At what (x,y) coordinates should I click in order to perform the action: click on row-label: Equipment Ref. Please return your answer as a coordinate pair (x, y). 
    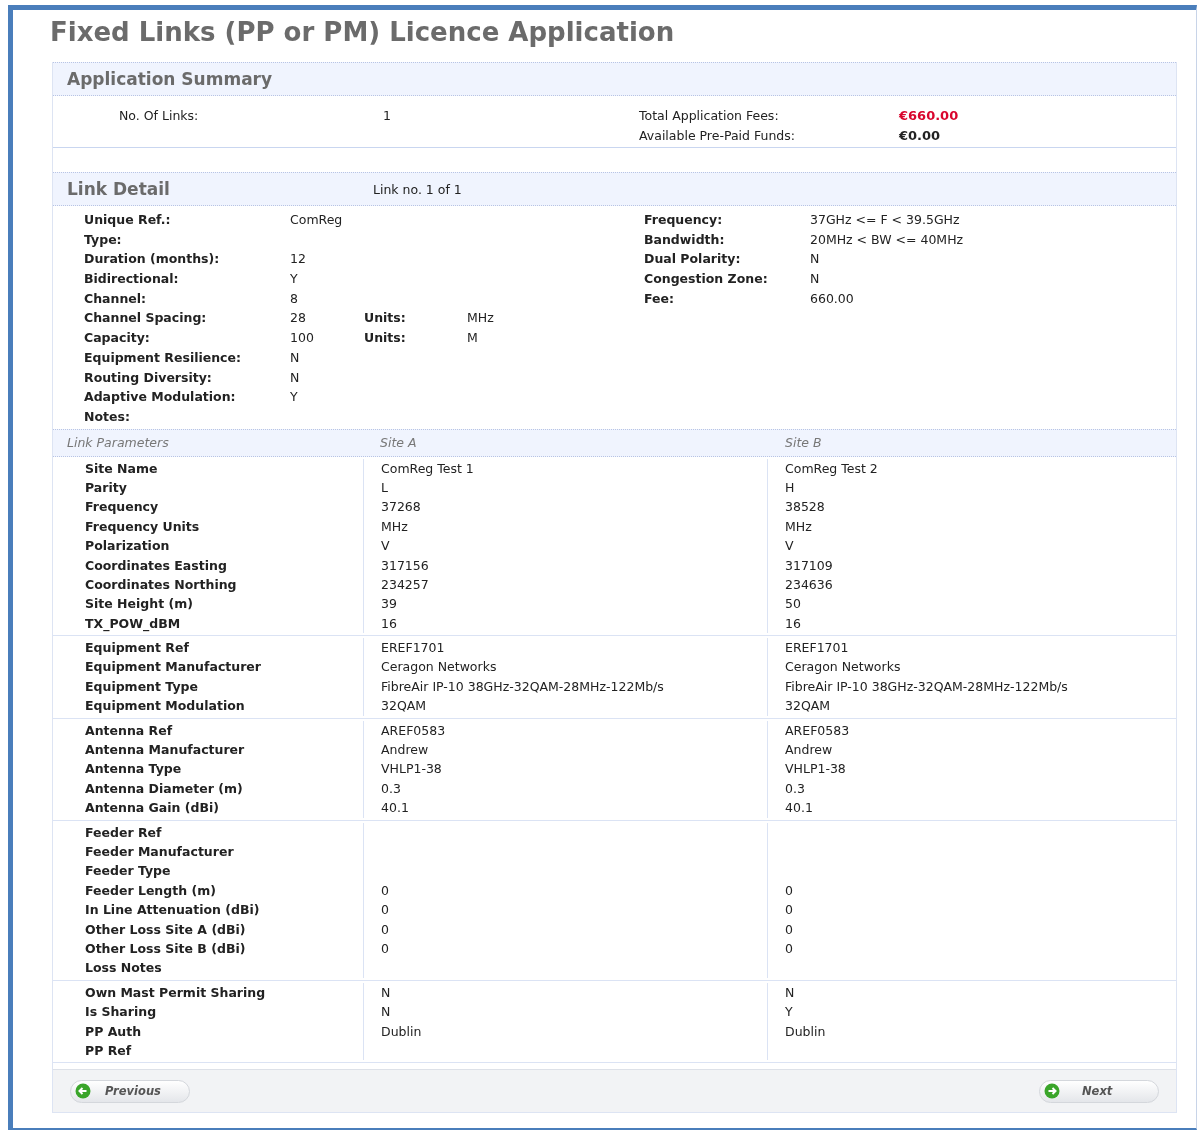
    Looking at the image, I should click on (137, 648).